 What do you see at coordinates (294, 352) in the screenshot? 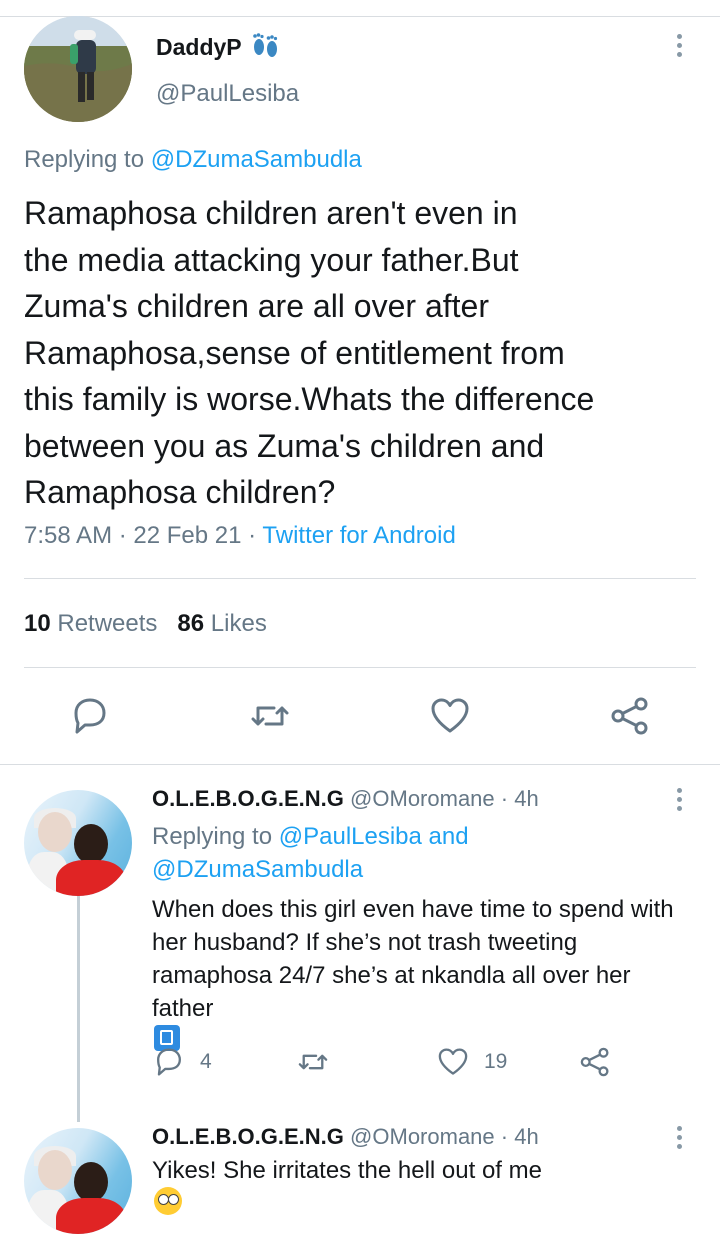
I see `tweet-text-line: Ramaphosa,sense of entitlement from` at bounding box center [294, 352].